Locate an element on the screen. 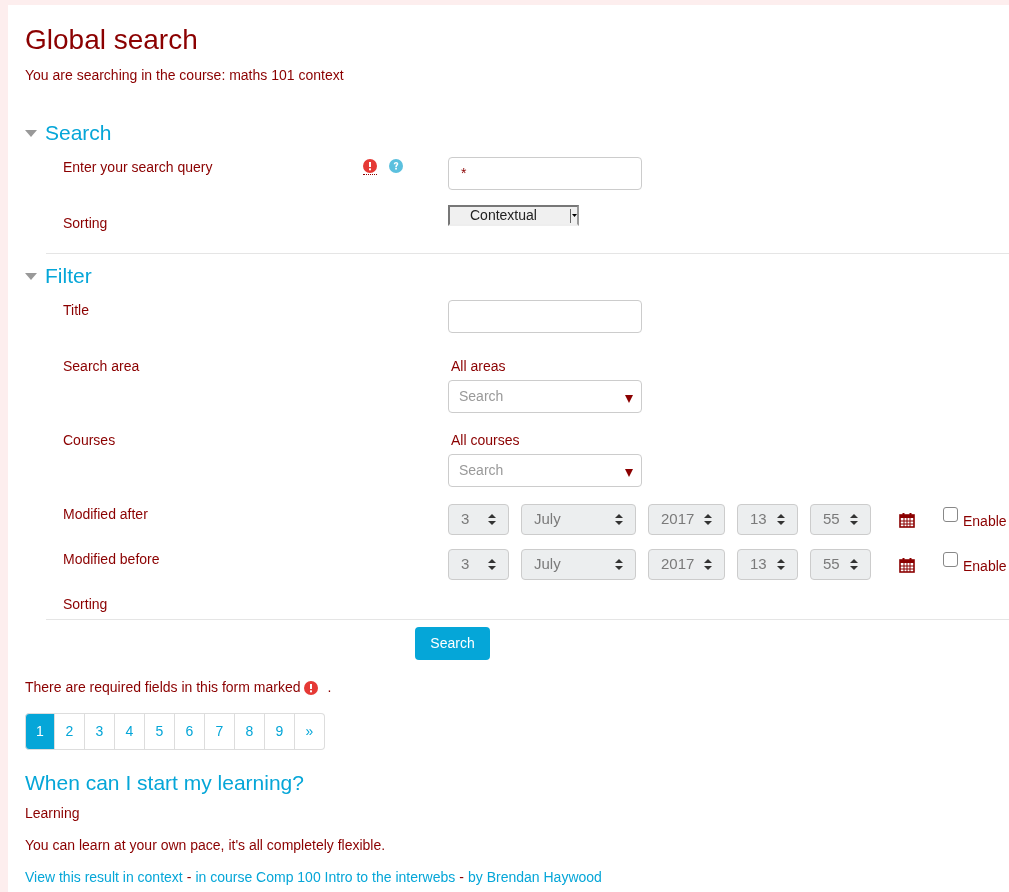  caret-icon is located at coordinates (574, 215).